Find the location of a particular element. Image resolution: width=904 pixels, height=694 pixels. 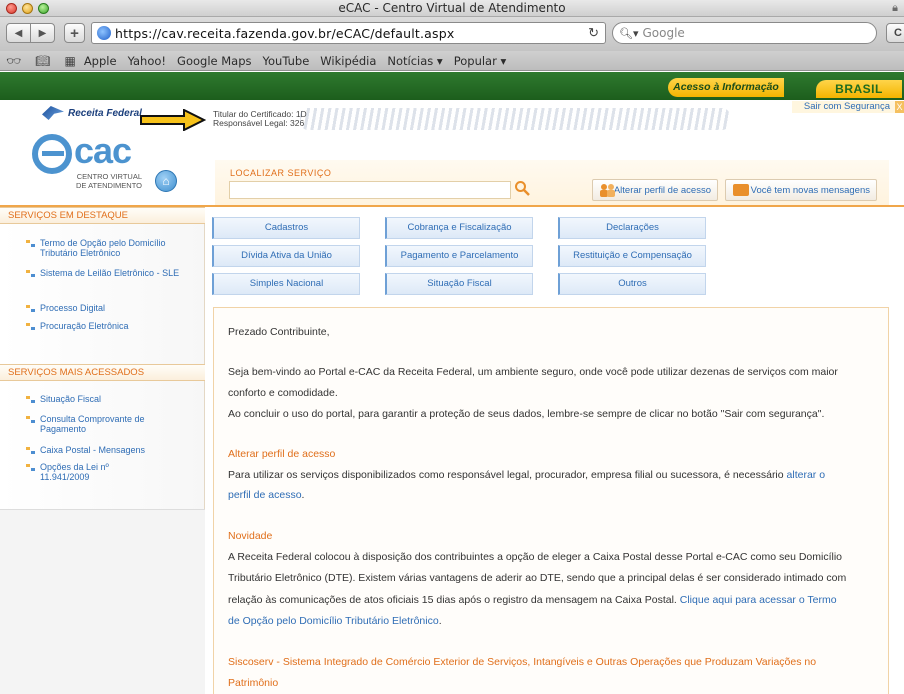

perfil-text-2: perfil de acesso. is located at coordinates (266, 495).